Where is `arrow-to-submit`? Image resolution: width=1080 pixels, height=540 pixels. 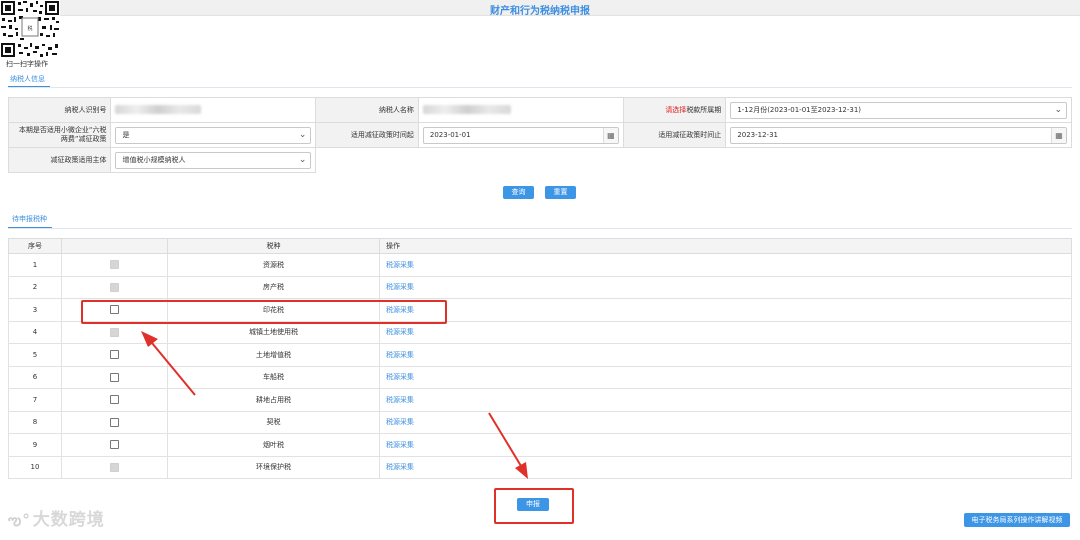
arrow-to-submit is located at coordinates (508, 445).